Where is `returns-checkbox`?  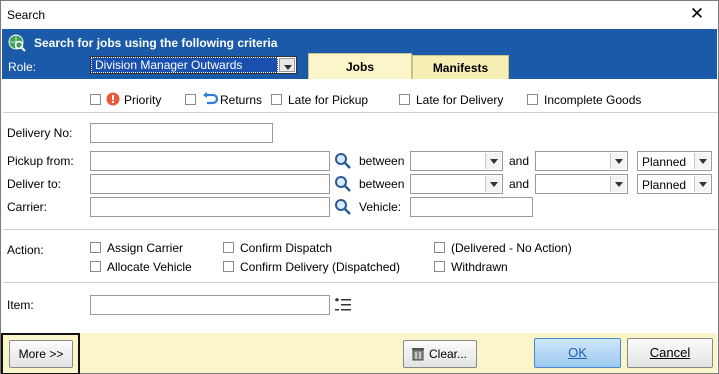
returns-checkbox is located at coordinates (190, 99).